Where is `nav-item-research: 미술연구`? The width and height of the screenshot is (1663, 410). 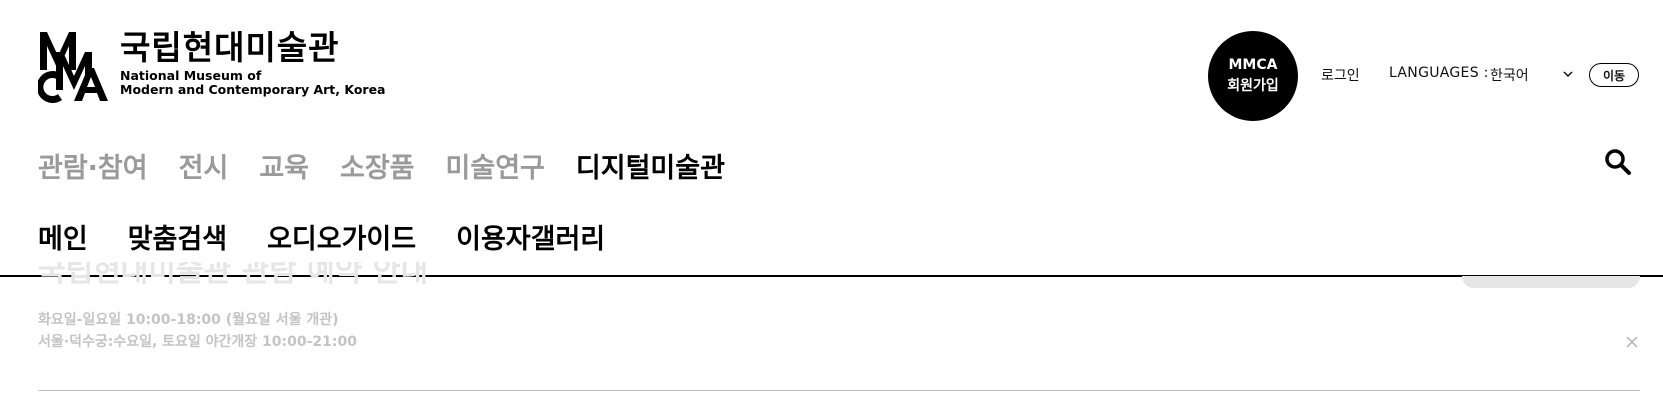 nav-item-research: 미술연구 is located at coordinates (495, 165).